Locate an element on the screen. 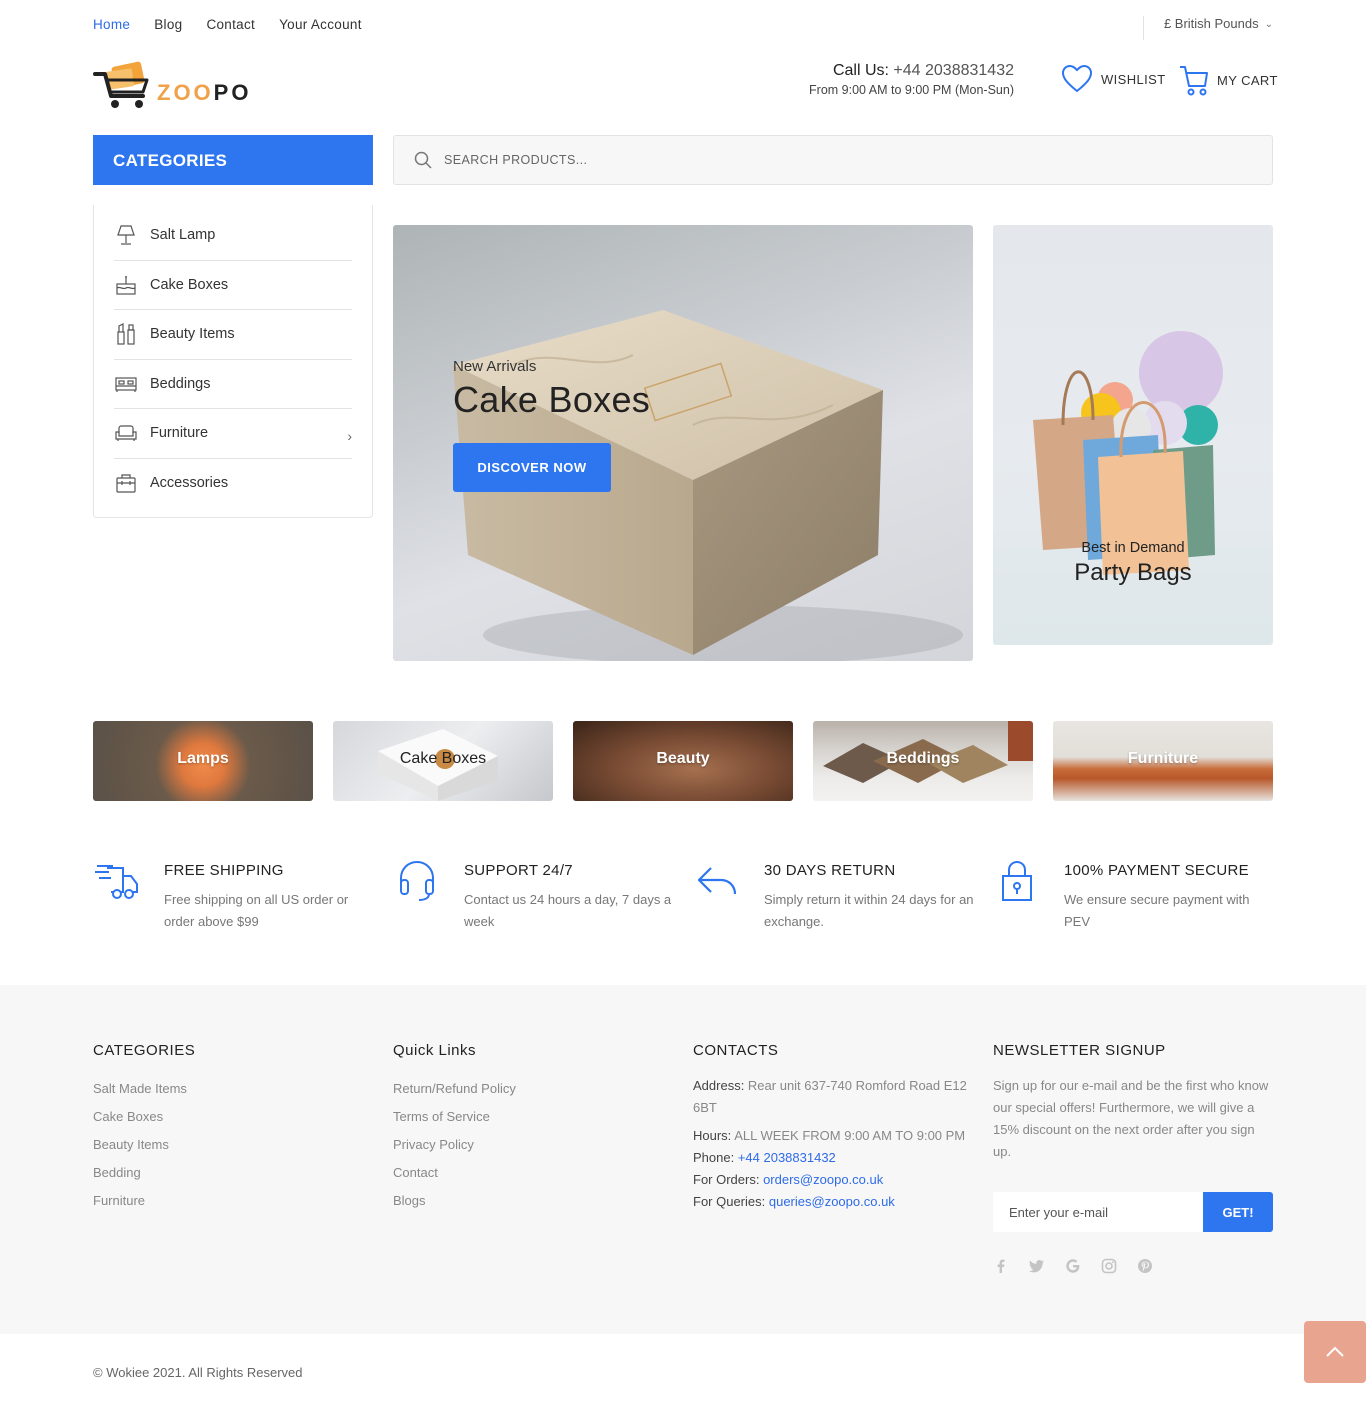  feature-title: 100% PAYMENT SECURE is located at coordinates (1156, 870).